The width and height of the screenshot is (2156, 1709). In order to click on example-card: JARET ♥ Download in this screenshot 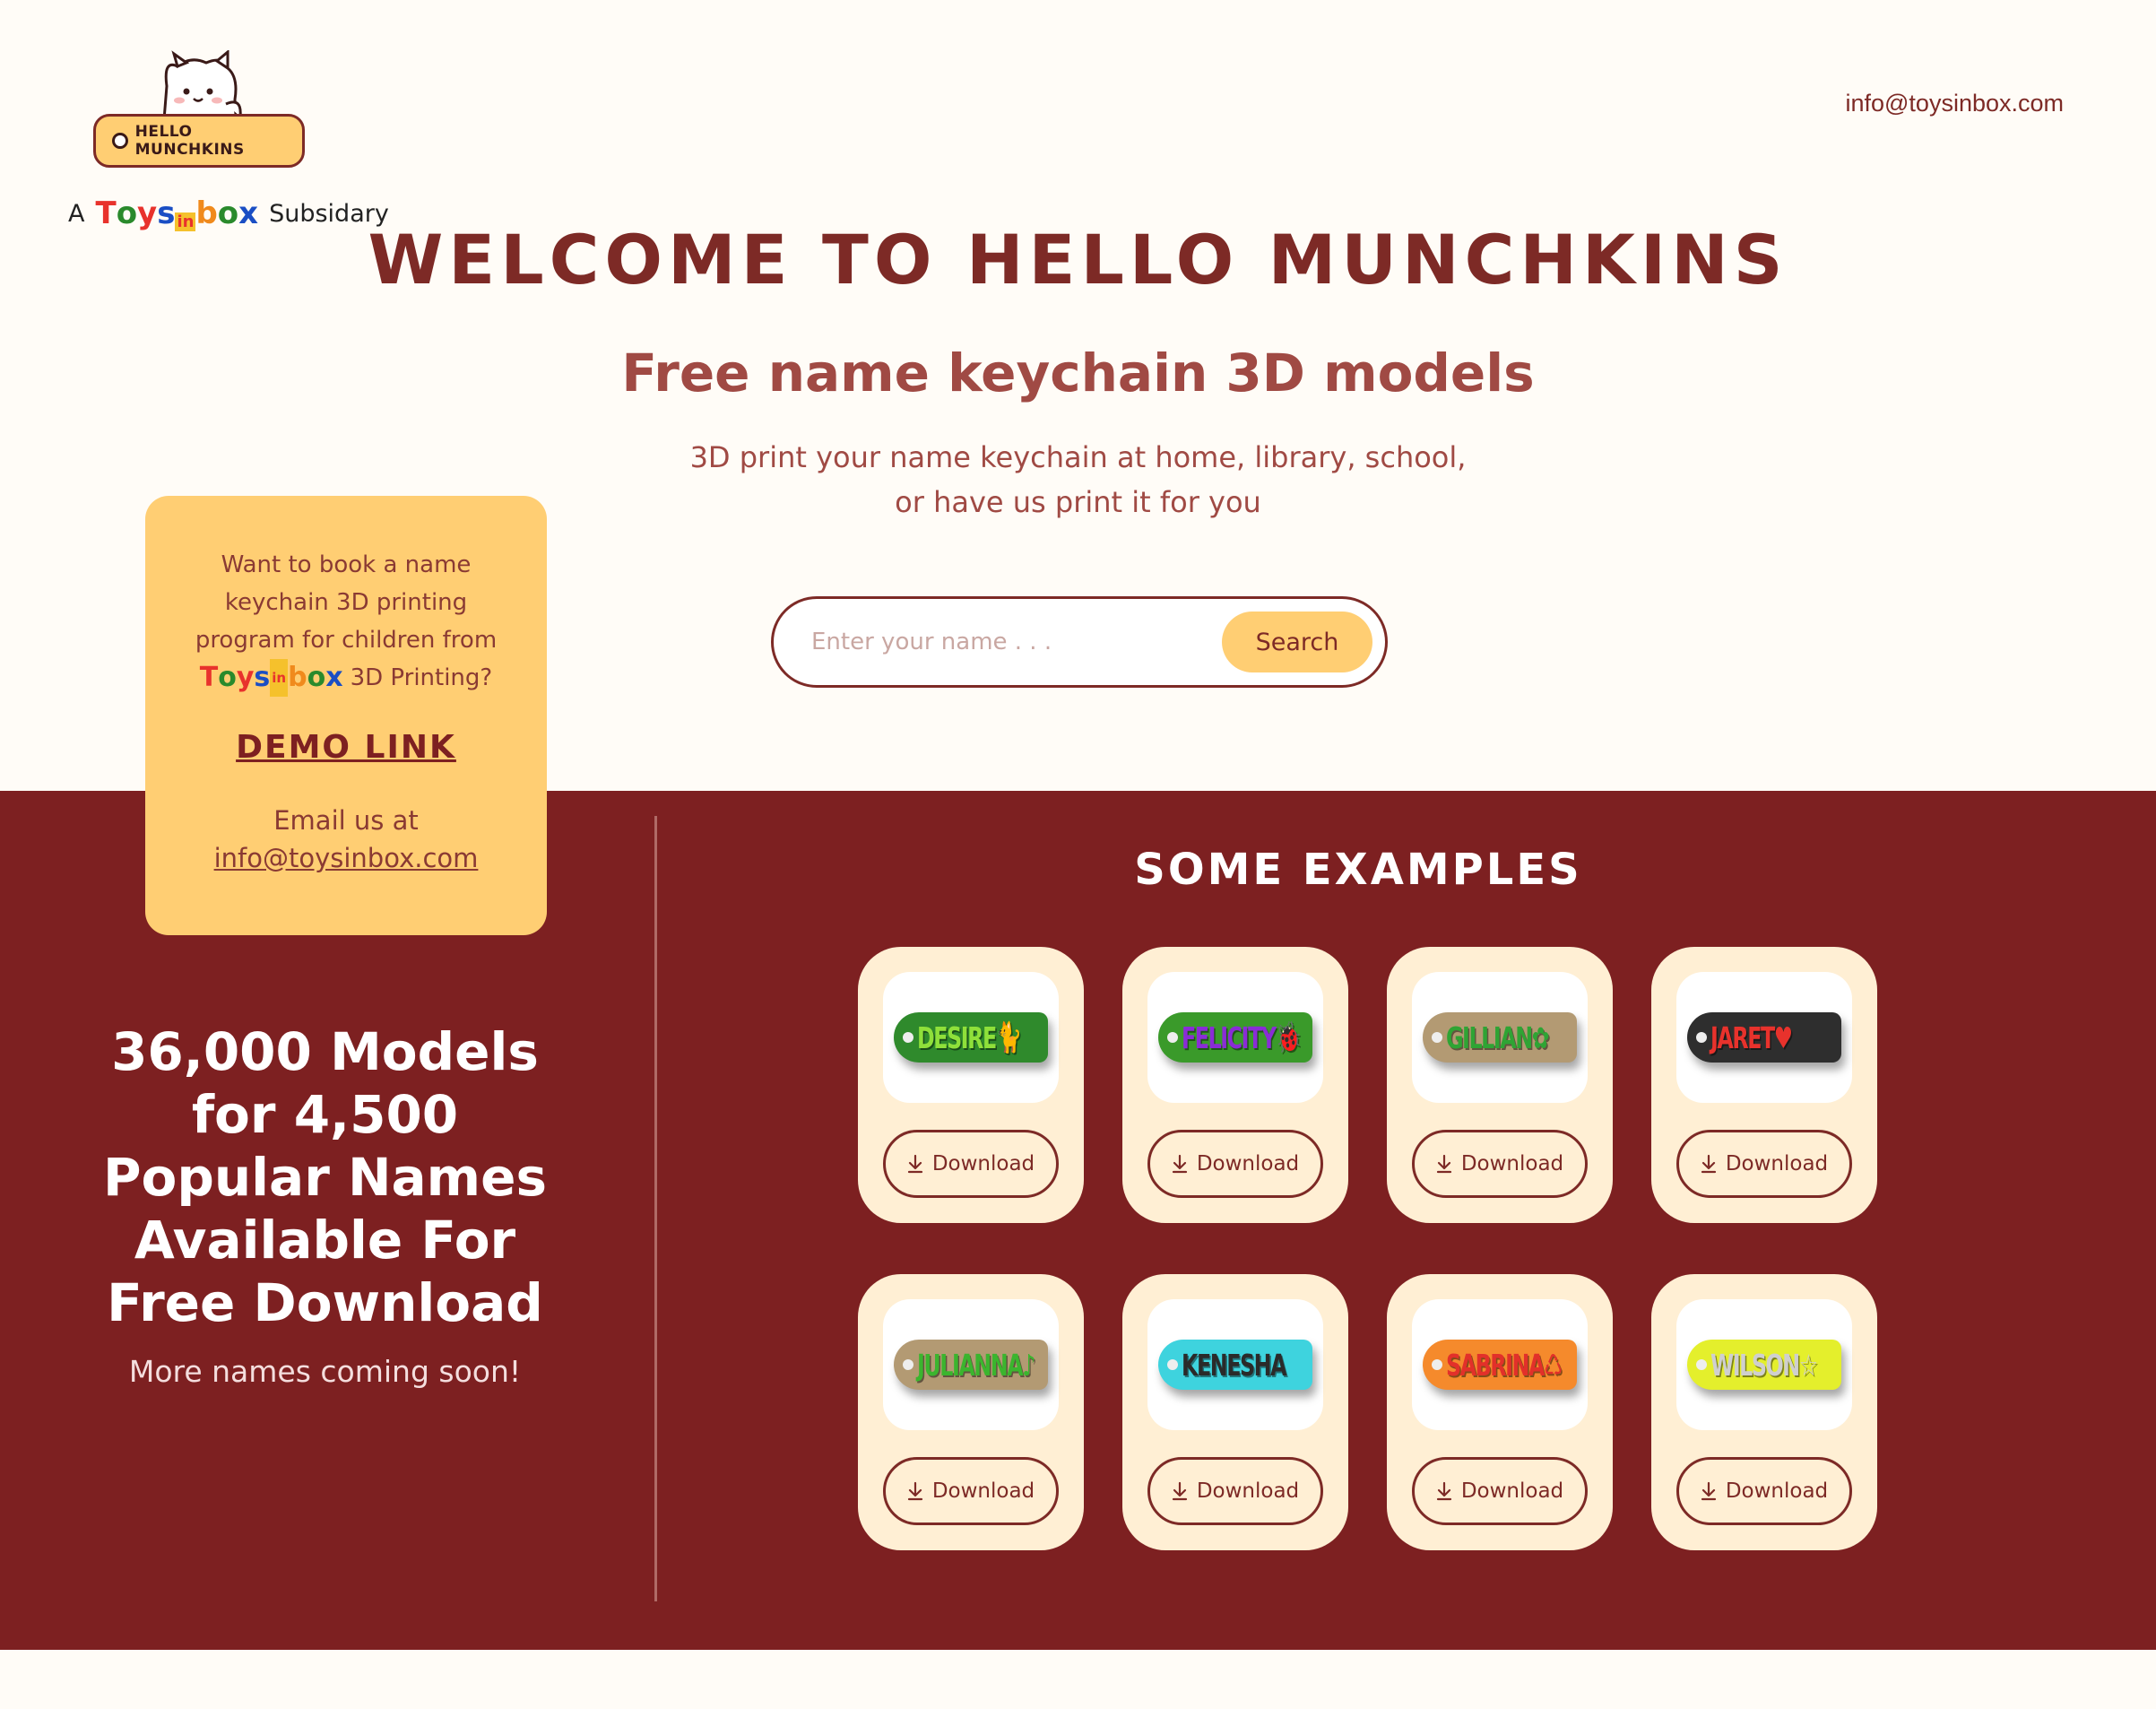, I will do `click(1764, 1085)`.